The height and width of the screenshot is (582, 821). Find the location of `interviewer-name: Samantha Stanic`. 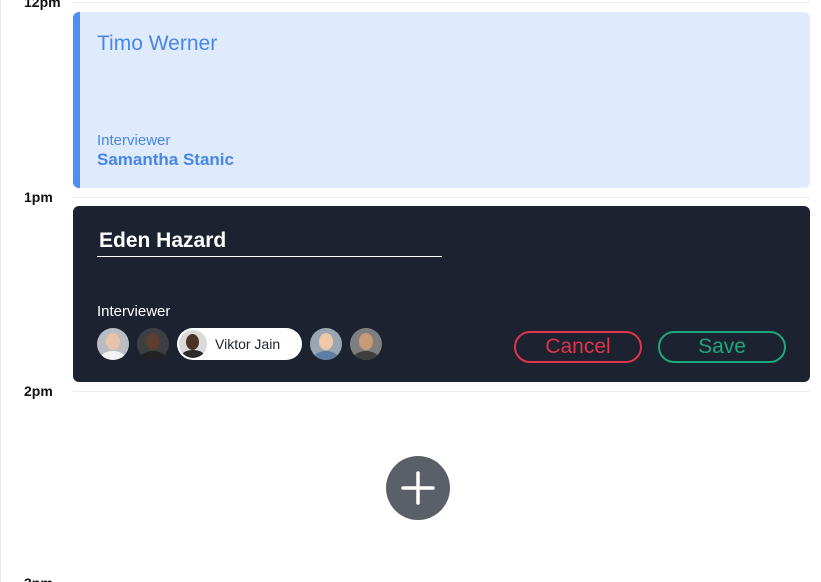

interviewer-name: Samantha Stanic is located at coordinates (165, 159).